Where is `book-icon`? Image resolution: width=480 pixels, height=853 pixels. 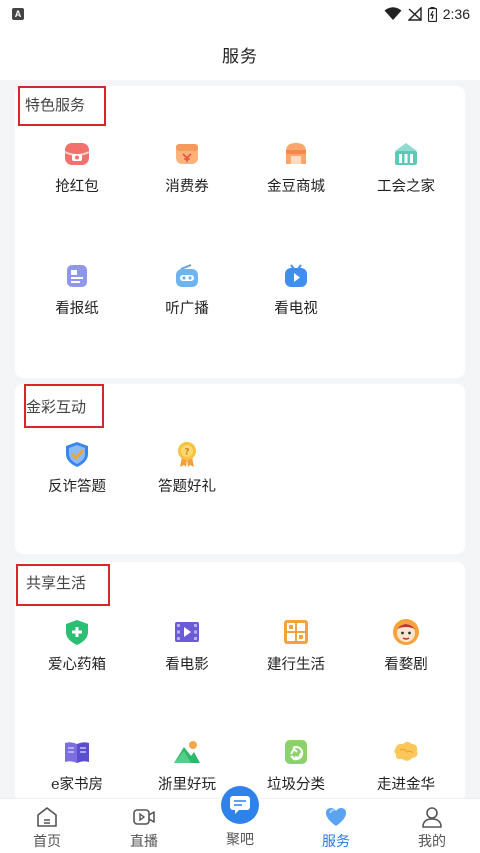 book-icon is located at coordinates (77, 752).